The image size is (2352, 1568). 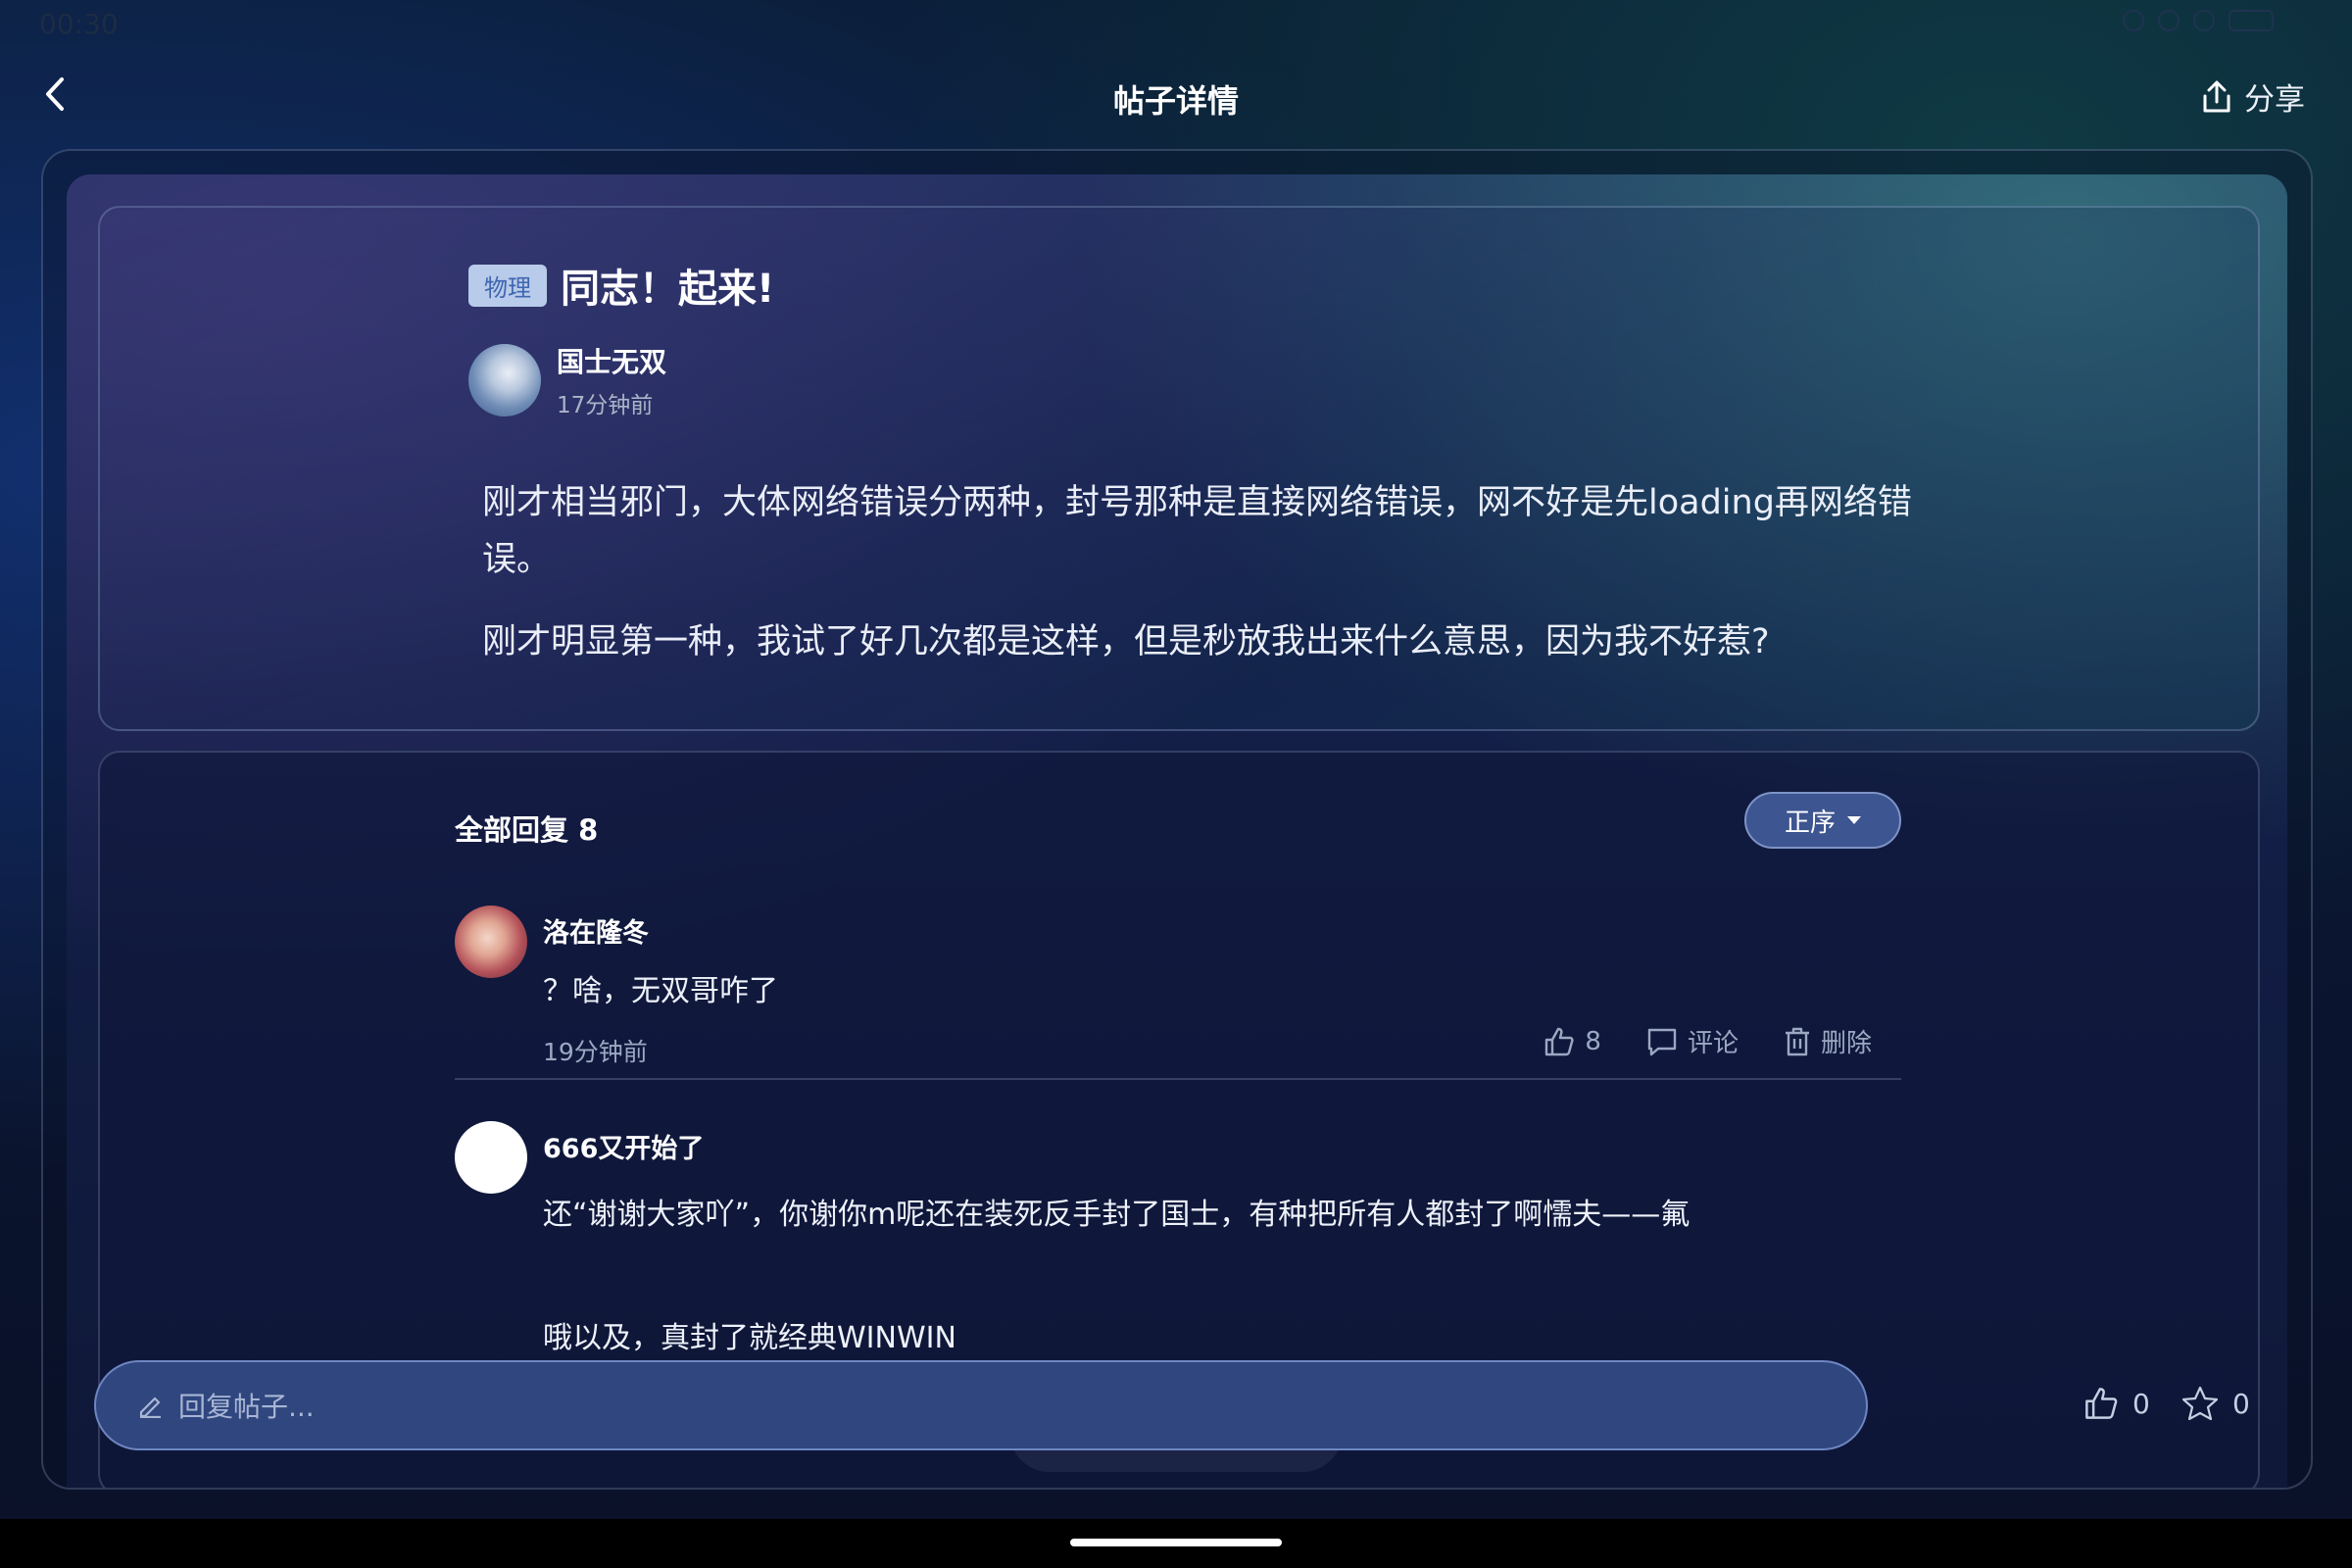 What do you see at coordinates (1593, 1041) in the screenshot?
I see `like-count: 8` at bounding box center [1593, 1041].